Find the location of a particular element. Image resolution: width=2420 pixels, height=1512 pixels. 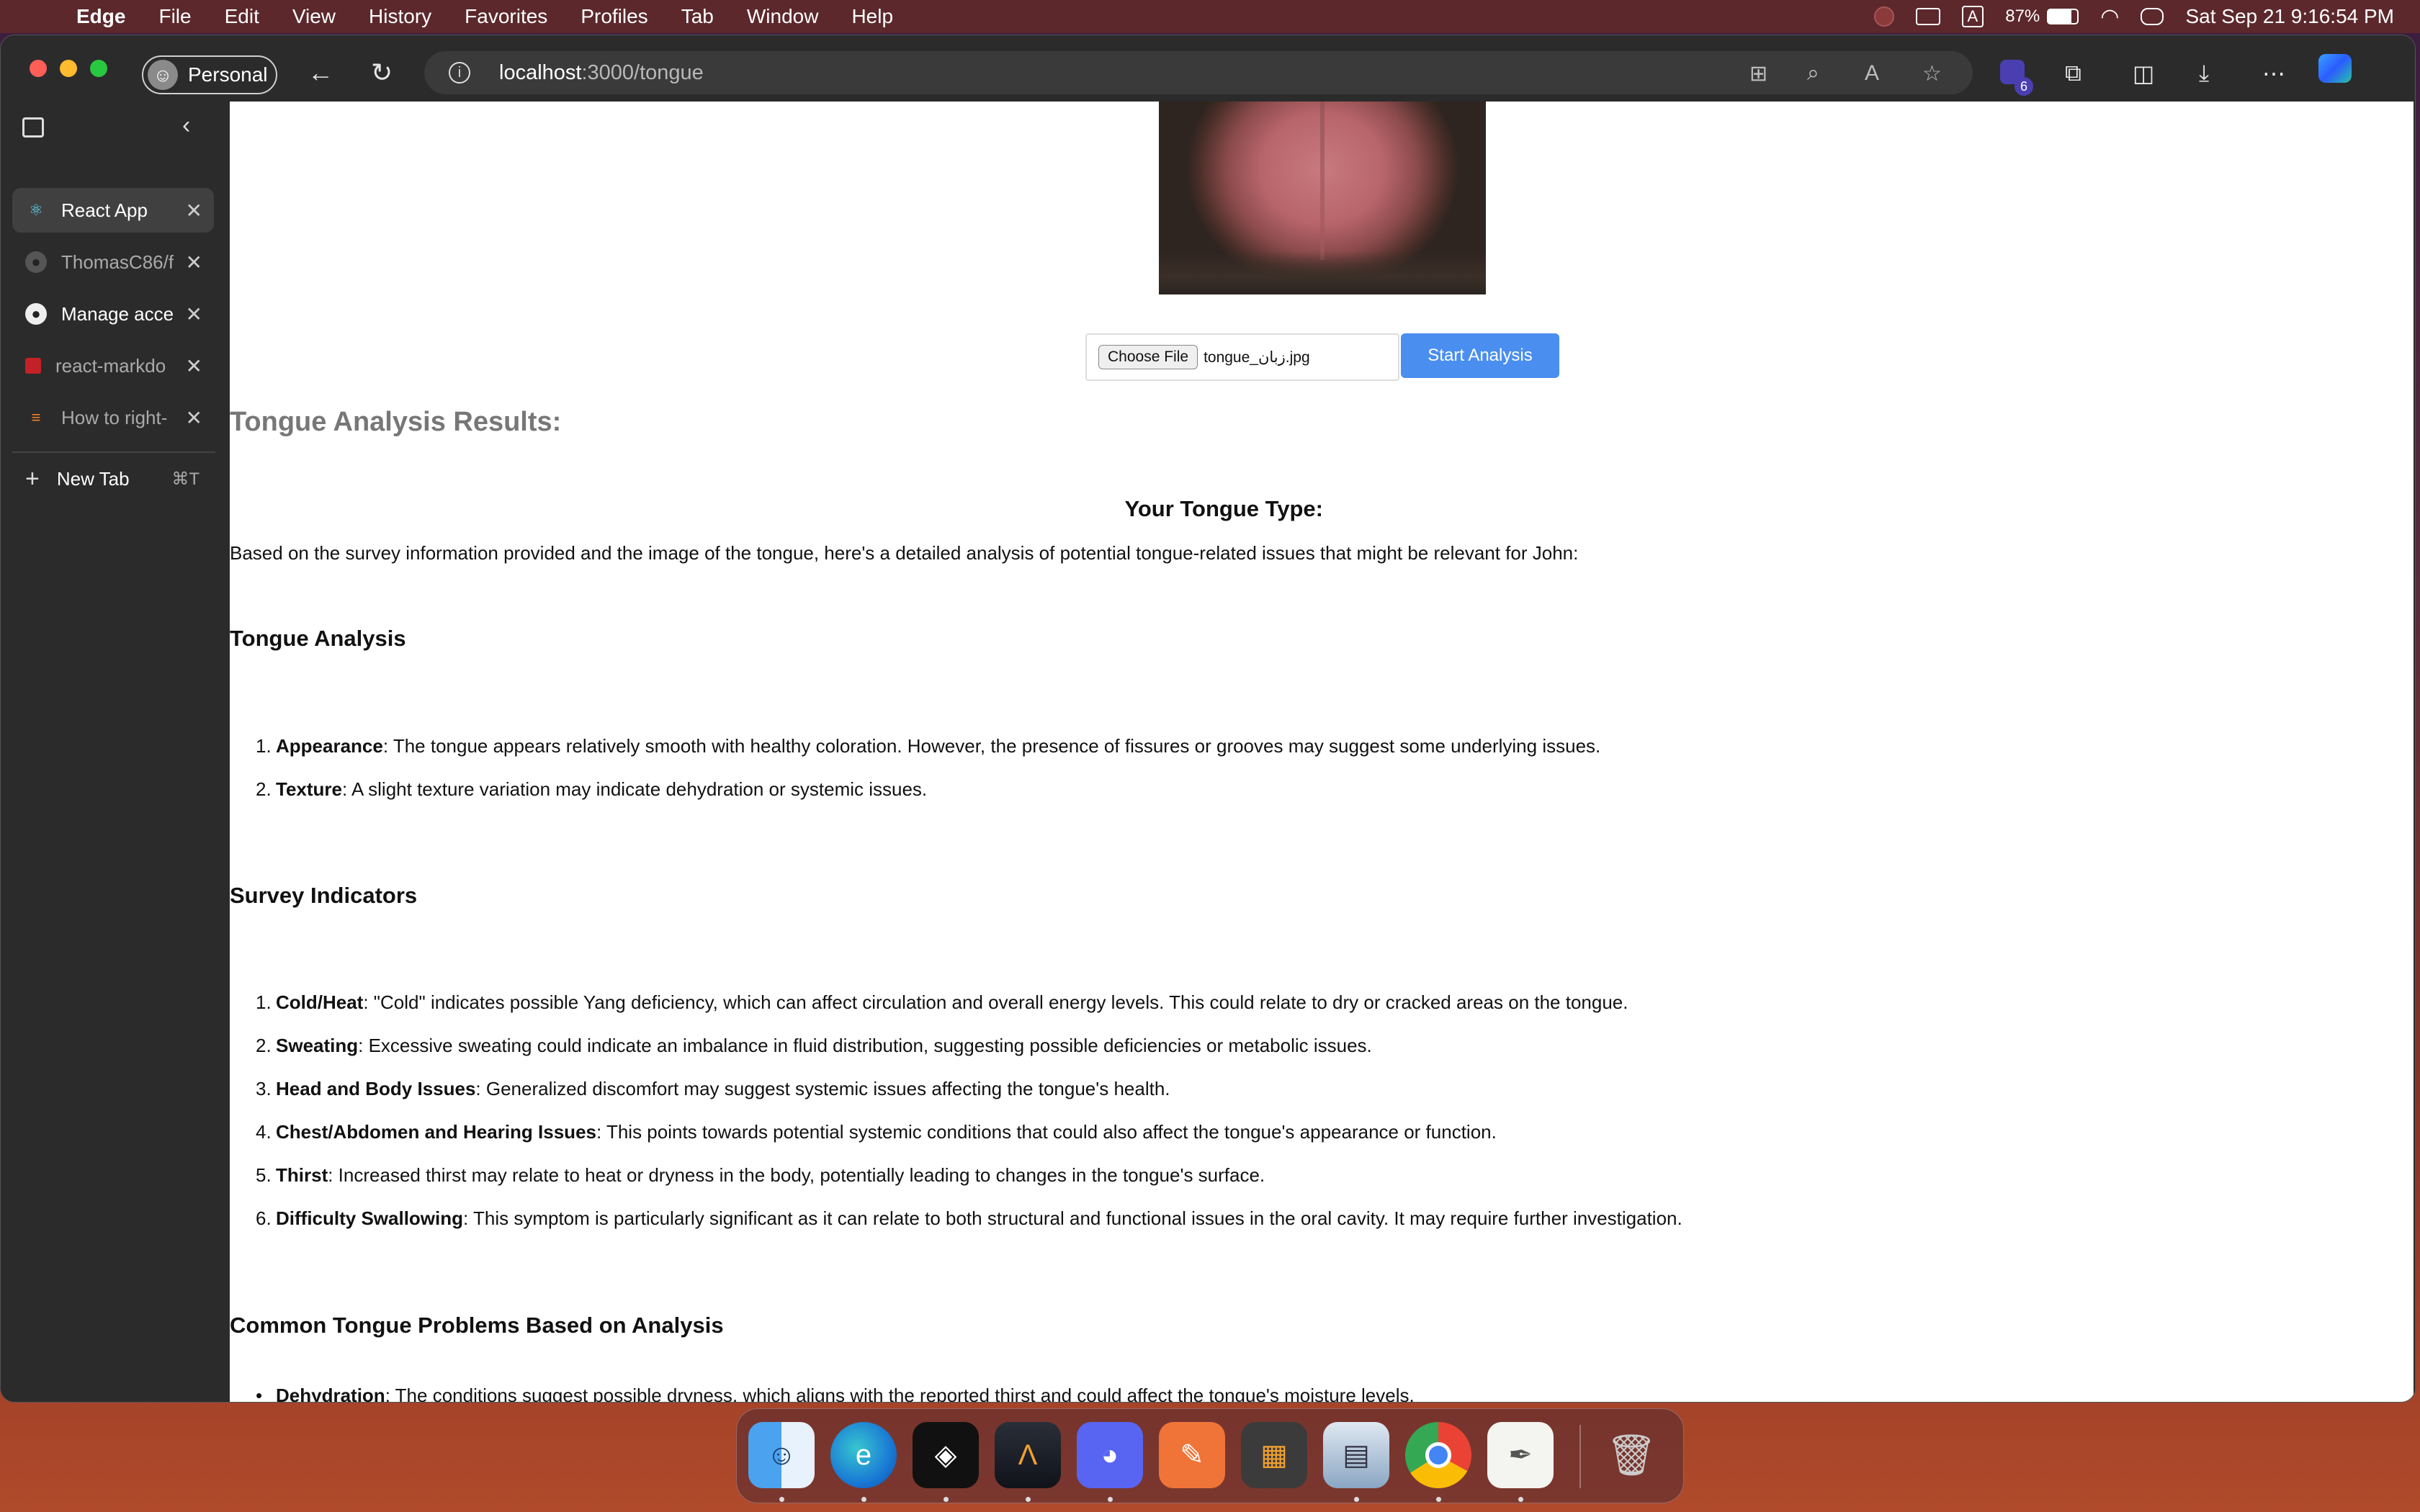

new-tab-button: + New Tab ⌘T is located at coordinates (113, 479).